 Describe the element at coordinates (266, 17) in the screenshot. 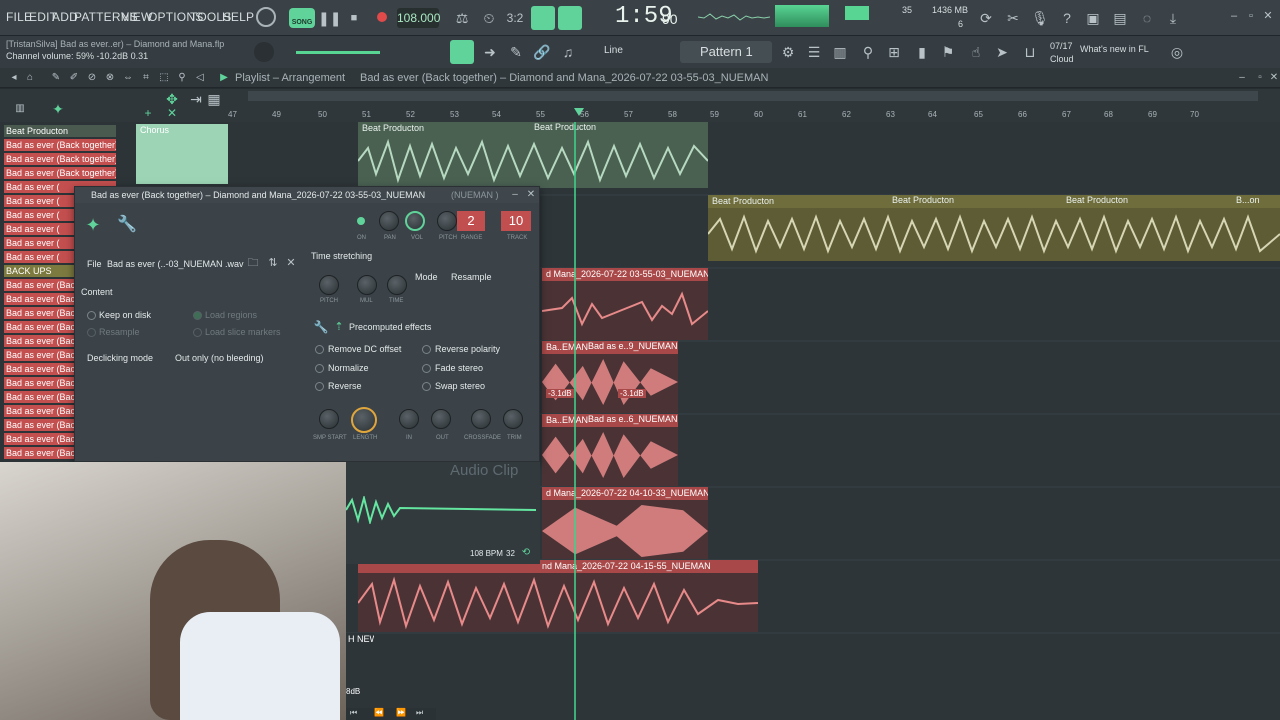

I see `master-volume-knob` at that location.